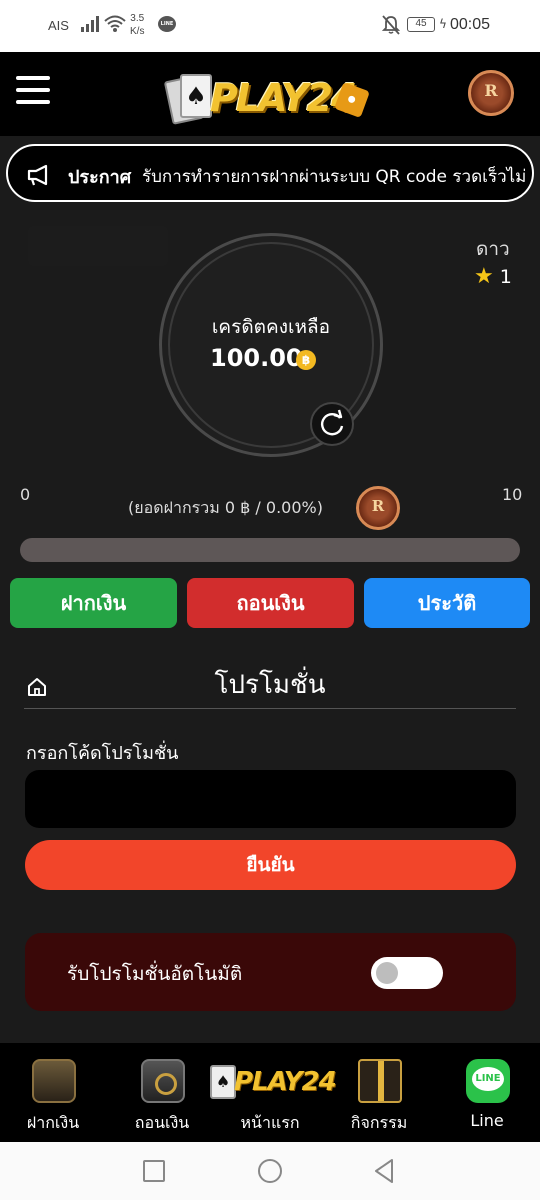  Describe the element at coordinates (98, 246) in the screenshot. I see `faded-username` at that location.